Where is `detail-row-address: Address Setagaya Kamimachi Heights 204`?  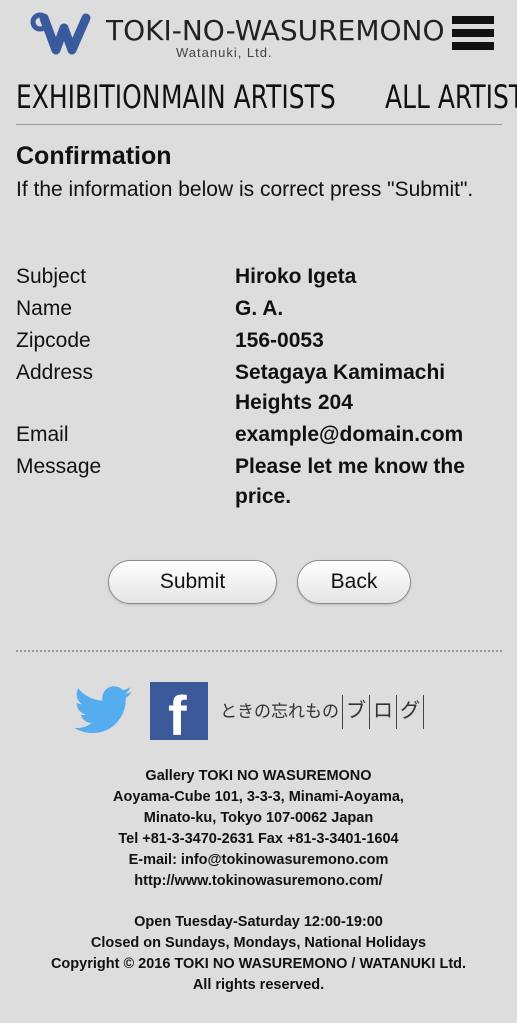 detail-row-address: Address Setagaya Kamimachi Heights 204 is located at coordinates (261, 388).